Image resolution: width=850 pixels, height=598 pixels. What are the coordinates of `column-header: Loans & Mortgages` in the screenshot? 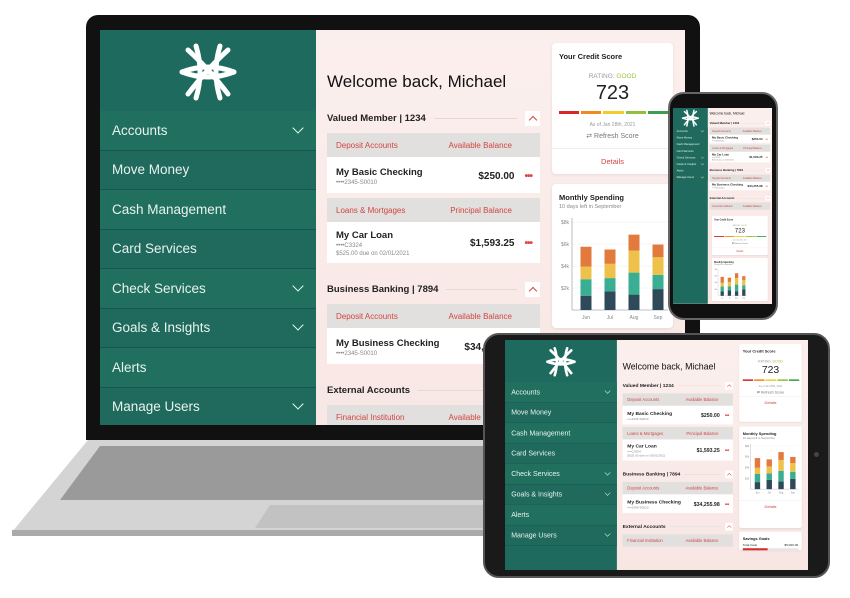 It's located at (723, 148).